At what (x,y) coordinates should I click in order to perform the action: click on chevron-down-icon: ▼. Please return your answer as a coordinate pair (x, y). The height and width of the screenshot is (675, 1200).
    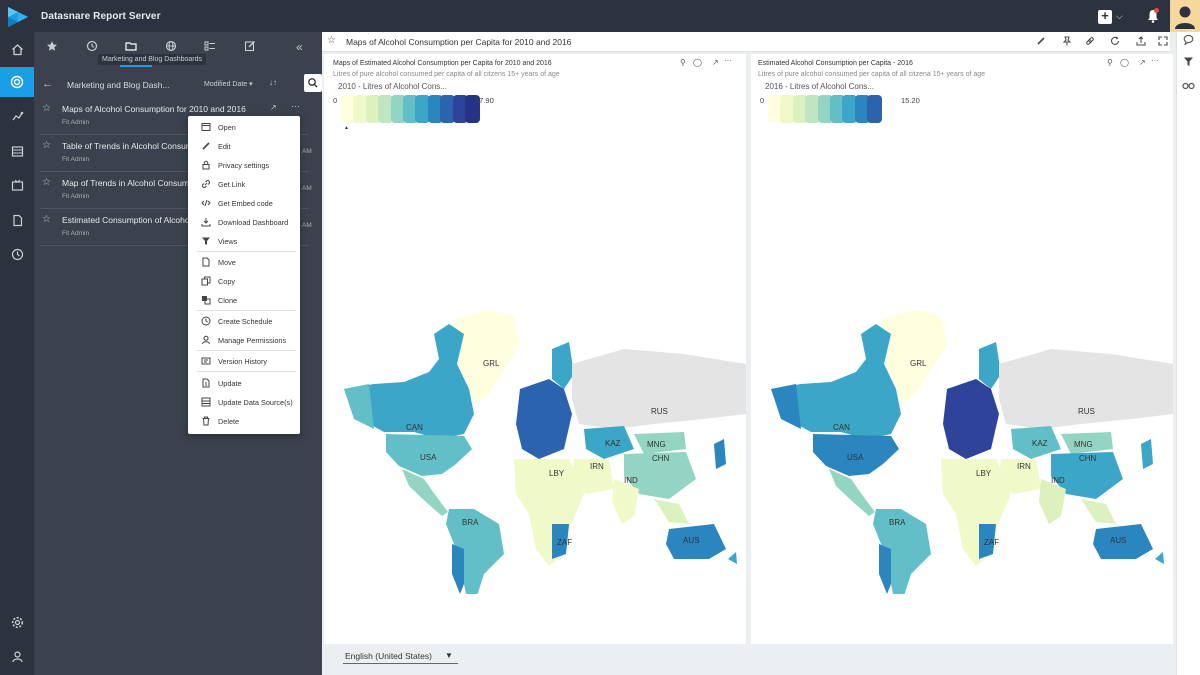
    Looking at the image, I should click on (449, 655).